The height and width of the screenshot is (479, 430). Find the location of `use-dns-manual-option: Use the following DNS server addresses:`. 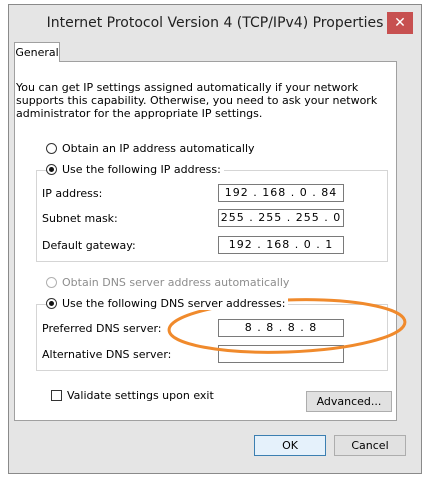

use-dns-manual-option: Use the following DNS server addresses: is located at coordinates (167, 303).